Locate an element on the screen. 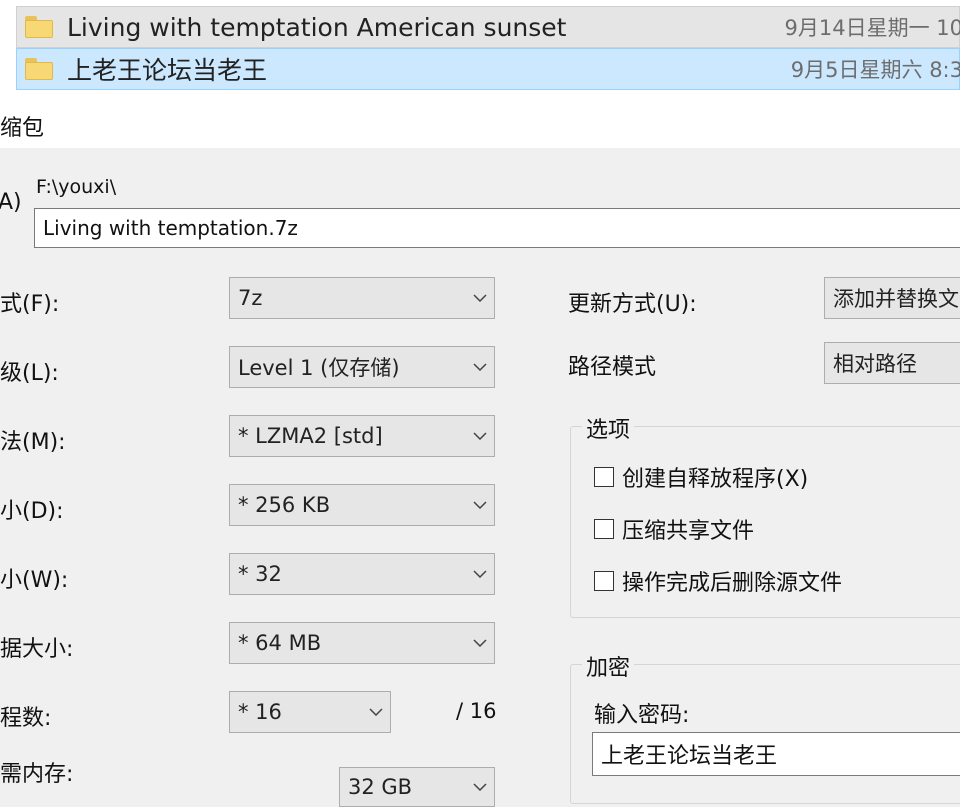 The image size is (960, 807). method-label: 法(M): is located at coordinates (33, 442).